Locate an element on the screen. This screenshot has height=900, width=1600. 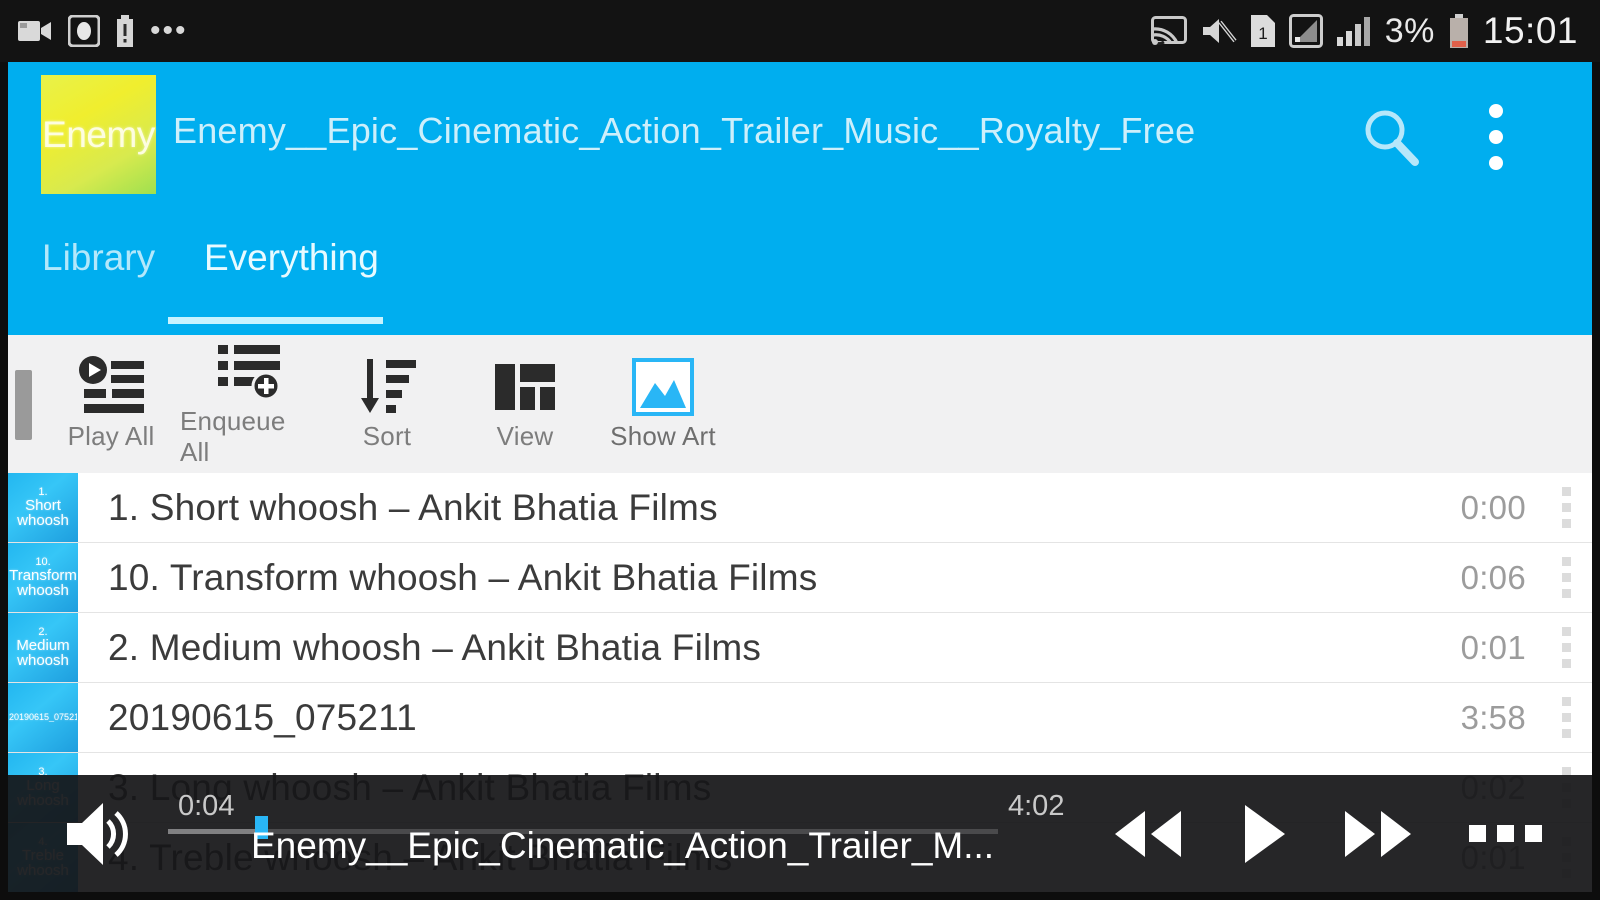
toolbar-items: Play All Enqueue All Sort View Show Art is located at coordinates (387, 404).